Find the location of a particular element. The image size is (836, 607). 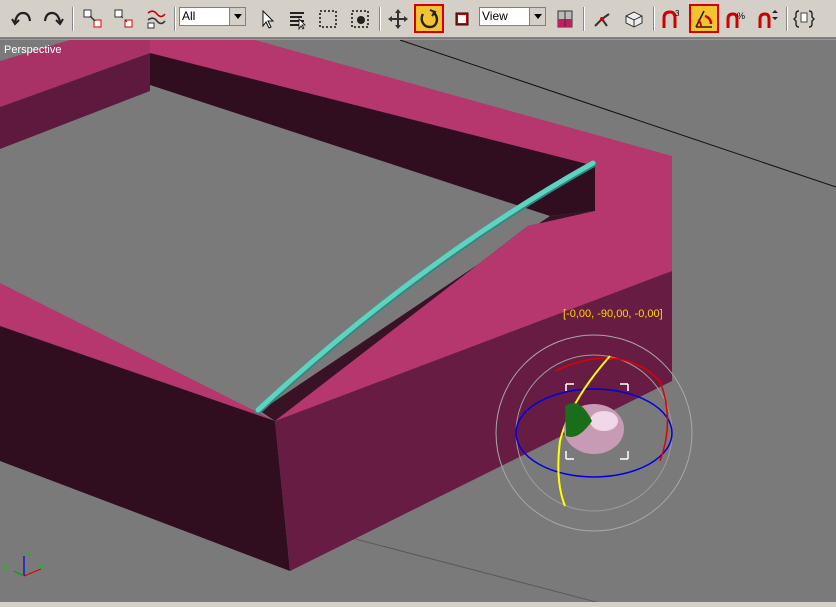

select-and-move-icon is located at coordinates (398, 18).